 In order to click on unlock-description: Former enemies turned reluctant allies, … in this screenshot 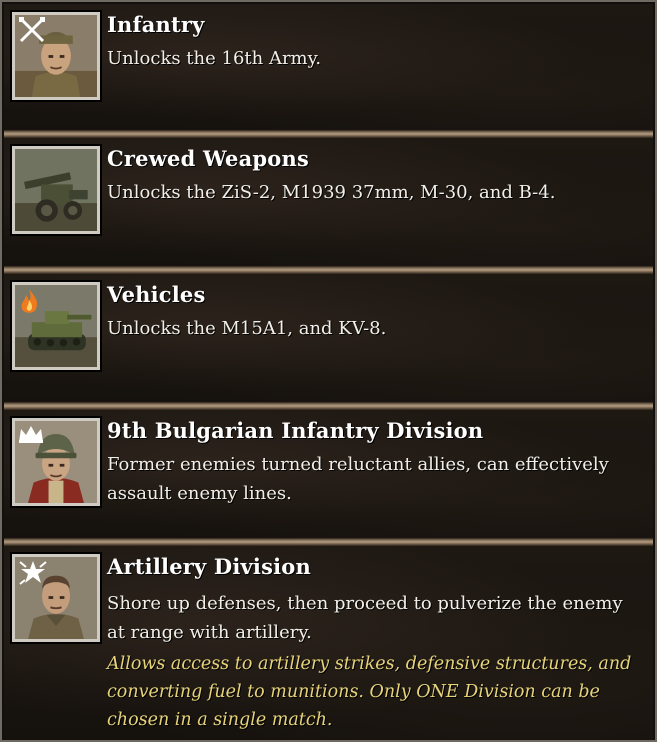, I will do `click(358, 479)`.